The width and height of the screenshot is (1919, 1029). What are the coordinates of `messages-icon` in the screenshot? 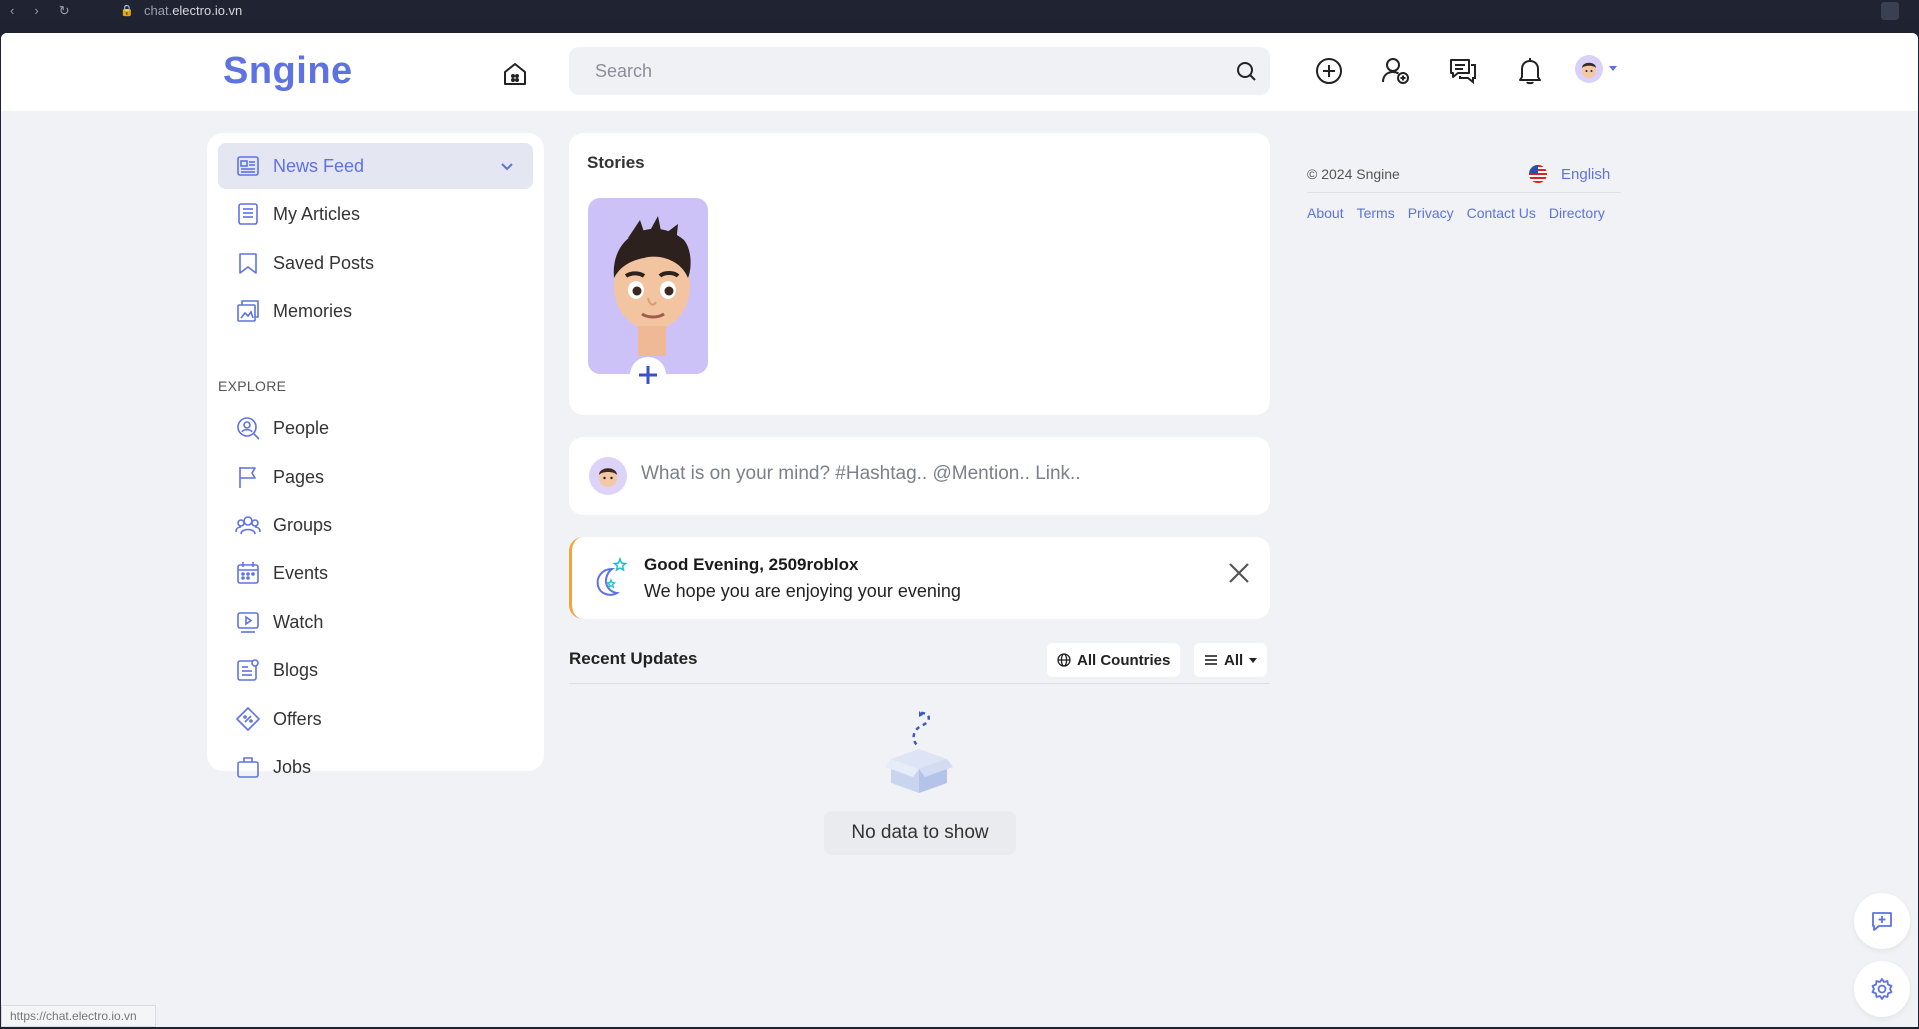 It's located at (1463, 71).